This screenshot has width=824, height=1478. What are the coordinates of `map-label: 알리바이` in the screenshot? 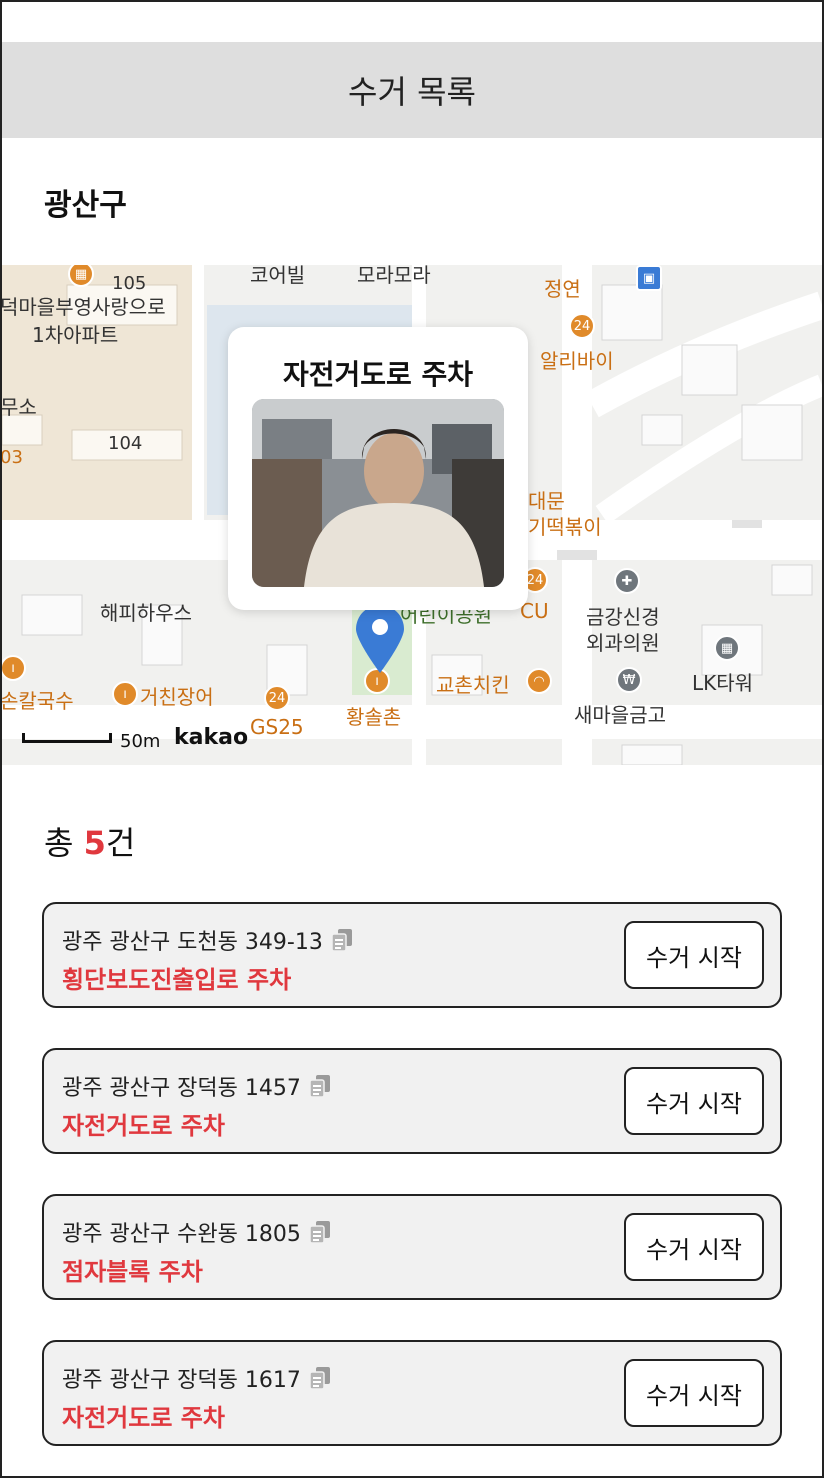 It's located at (577, 361).